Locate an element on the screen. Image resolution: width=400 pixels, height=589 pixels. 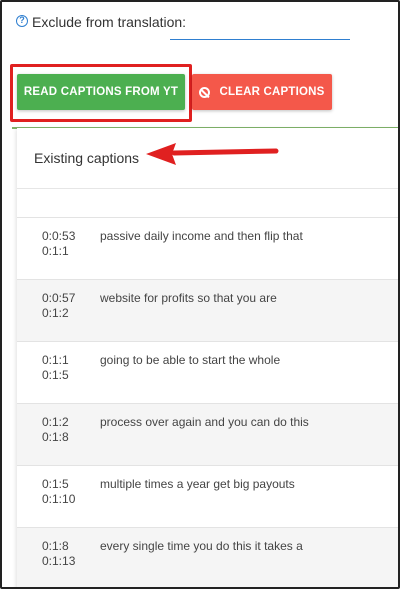
caption-end-time: 0:1:1 is located at coordinates (55, 251).